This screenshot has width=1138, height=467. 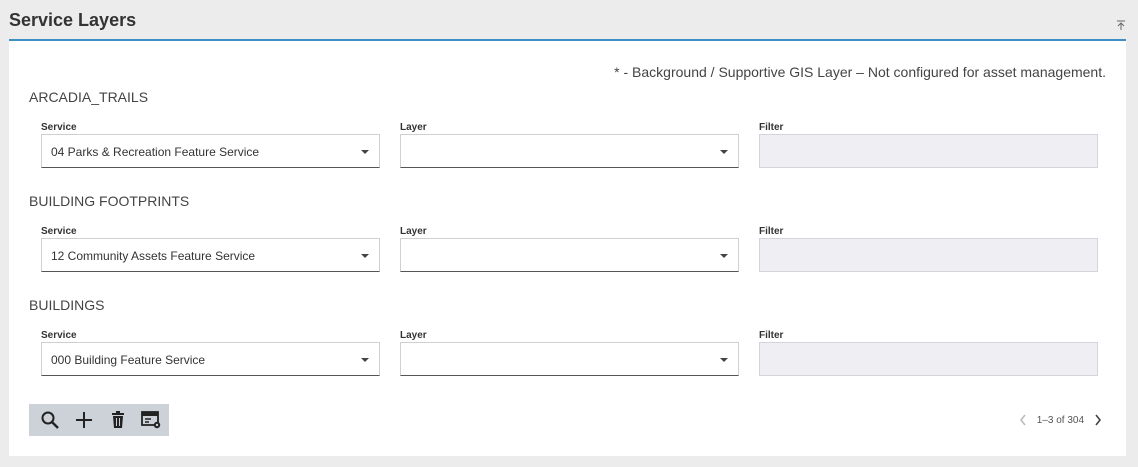 I want to click on service-select: 04 Parks & Recreation Feature Service, so click(x=210, y=151).